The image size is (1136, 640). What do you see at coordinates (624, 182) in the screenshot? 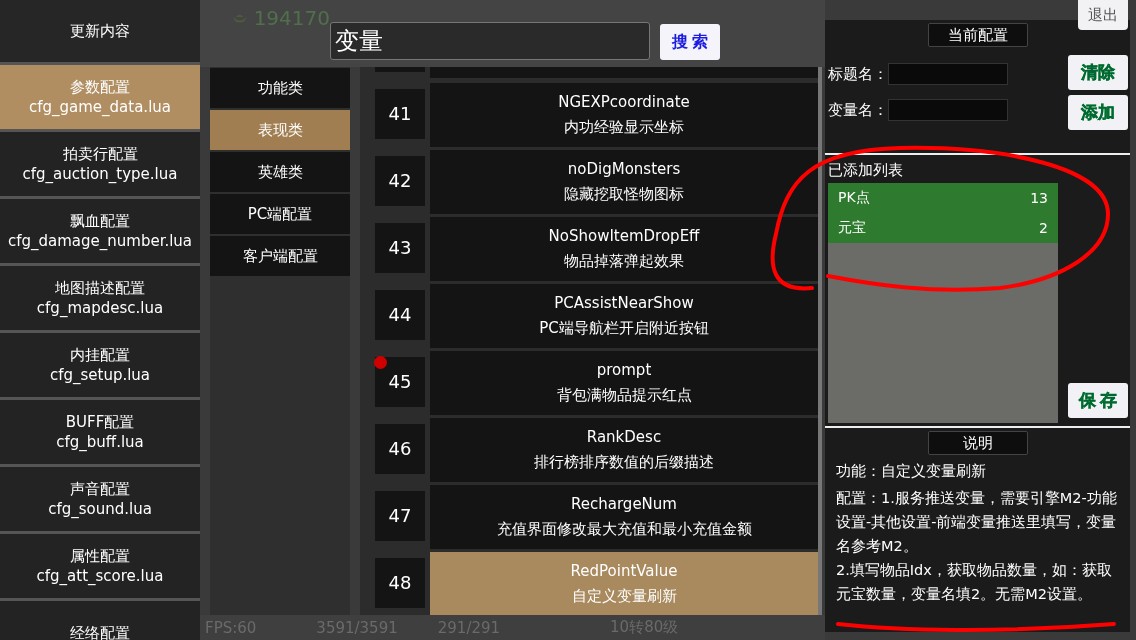
I see `variable-item: noDigMonsters 隐藏挖取怪物图标` at bounding box center [624, 182].